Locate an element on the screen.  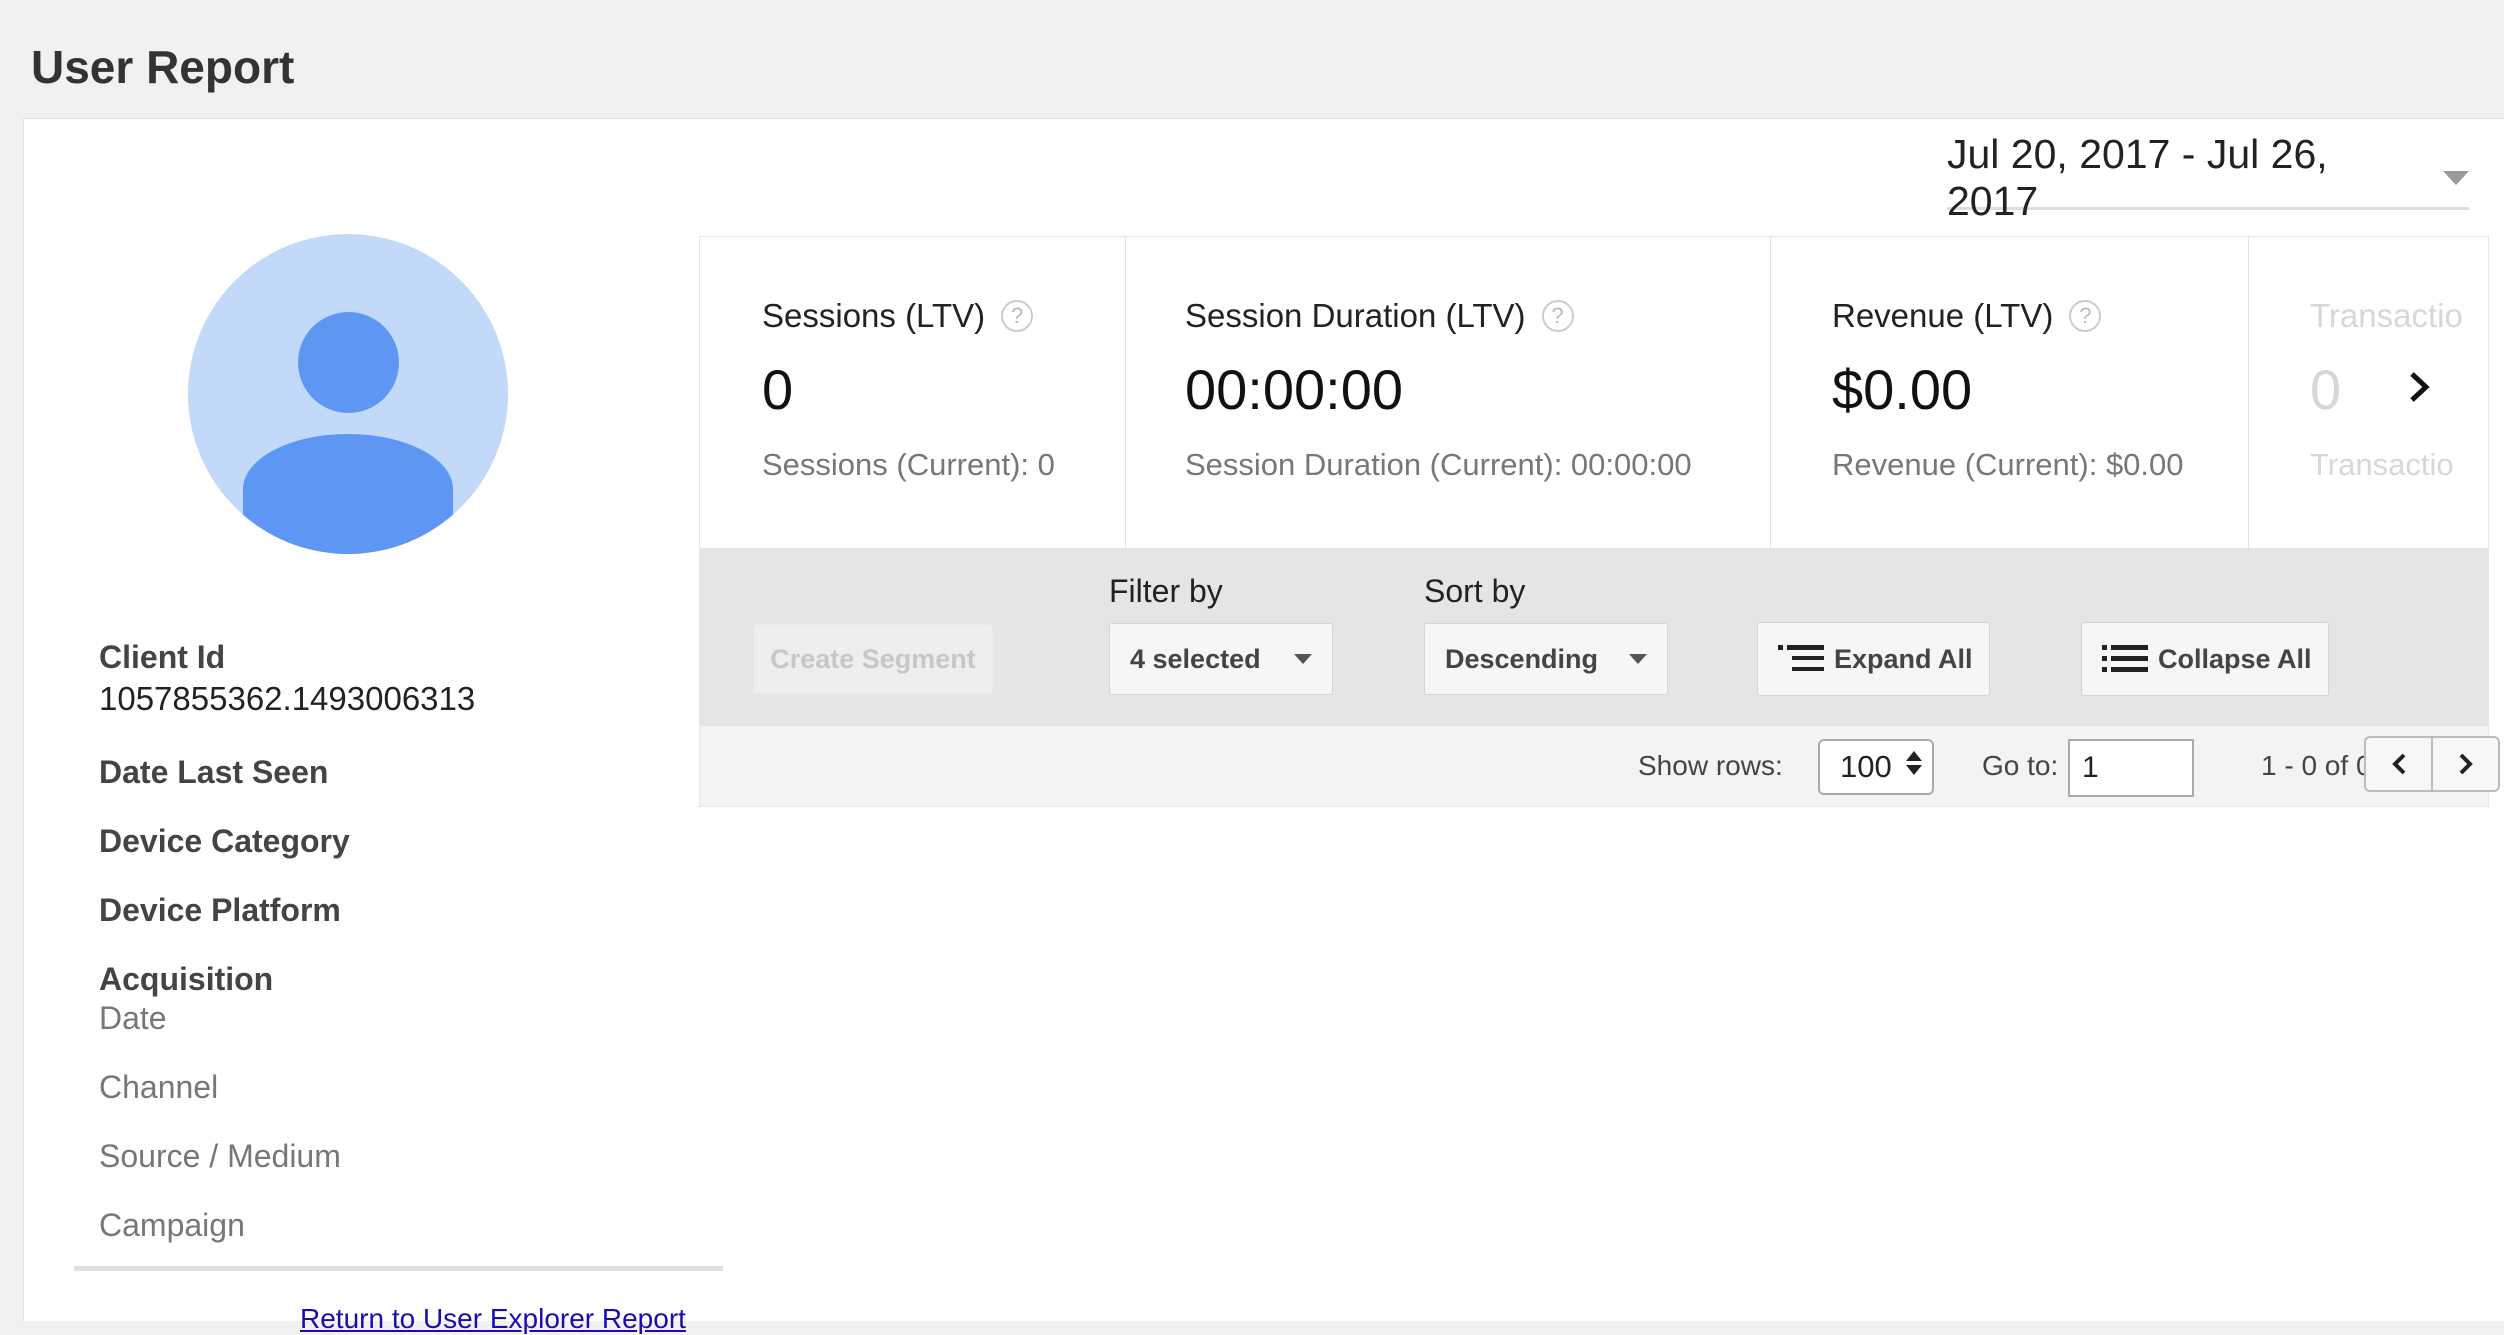
collapse-list-icon is located at coordinates (2125, 658).